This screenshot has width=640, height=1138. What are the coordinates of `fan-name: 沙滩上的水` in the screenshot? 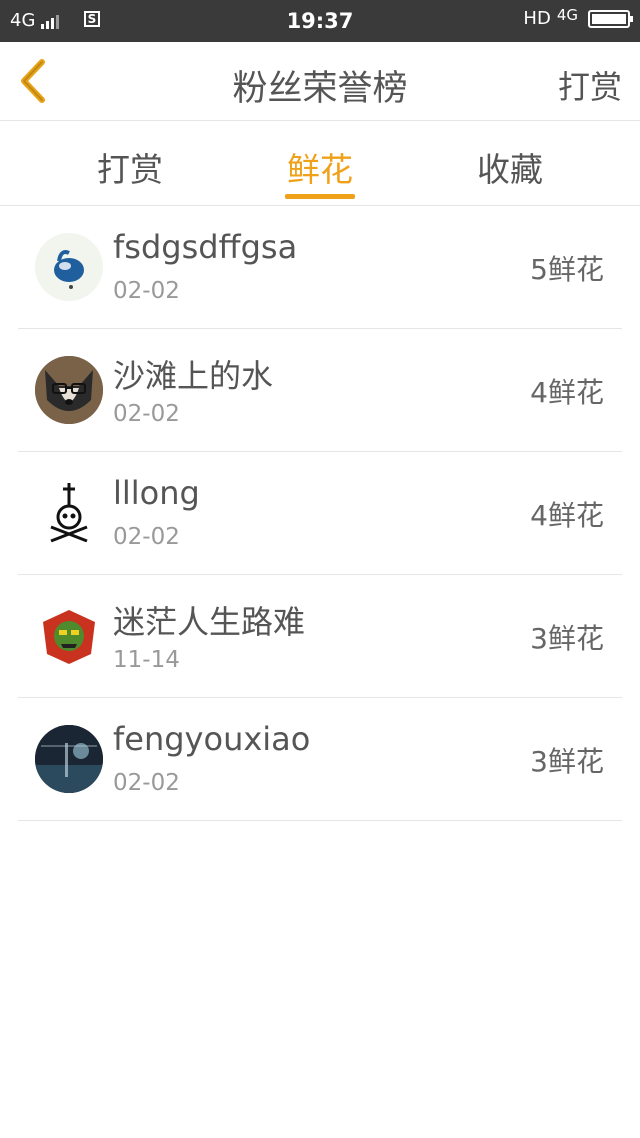 It's located at (193, 376).